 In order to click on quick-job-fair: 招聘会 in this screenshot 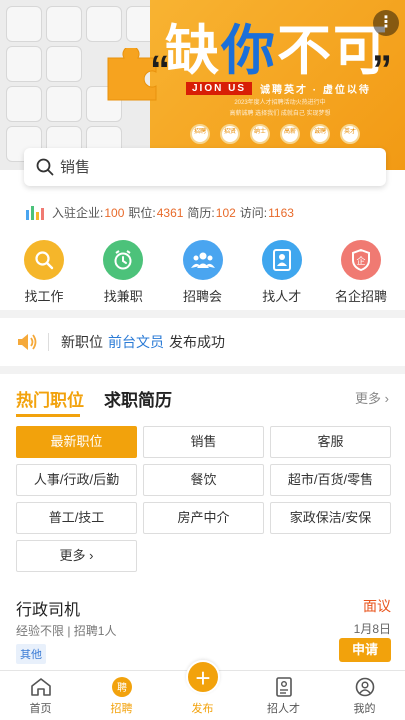, I will do `click(203, 272)`.